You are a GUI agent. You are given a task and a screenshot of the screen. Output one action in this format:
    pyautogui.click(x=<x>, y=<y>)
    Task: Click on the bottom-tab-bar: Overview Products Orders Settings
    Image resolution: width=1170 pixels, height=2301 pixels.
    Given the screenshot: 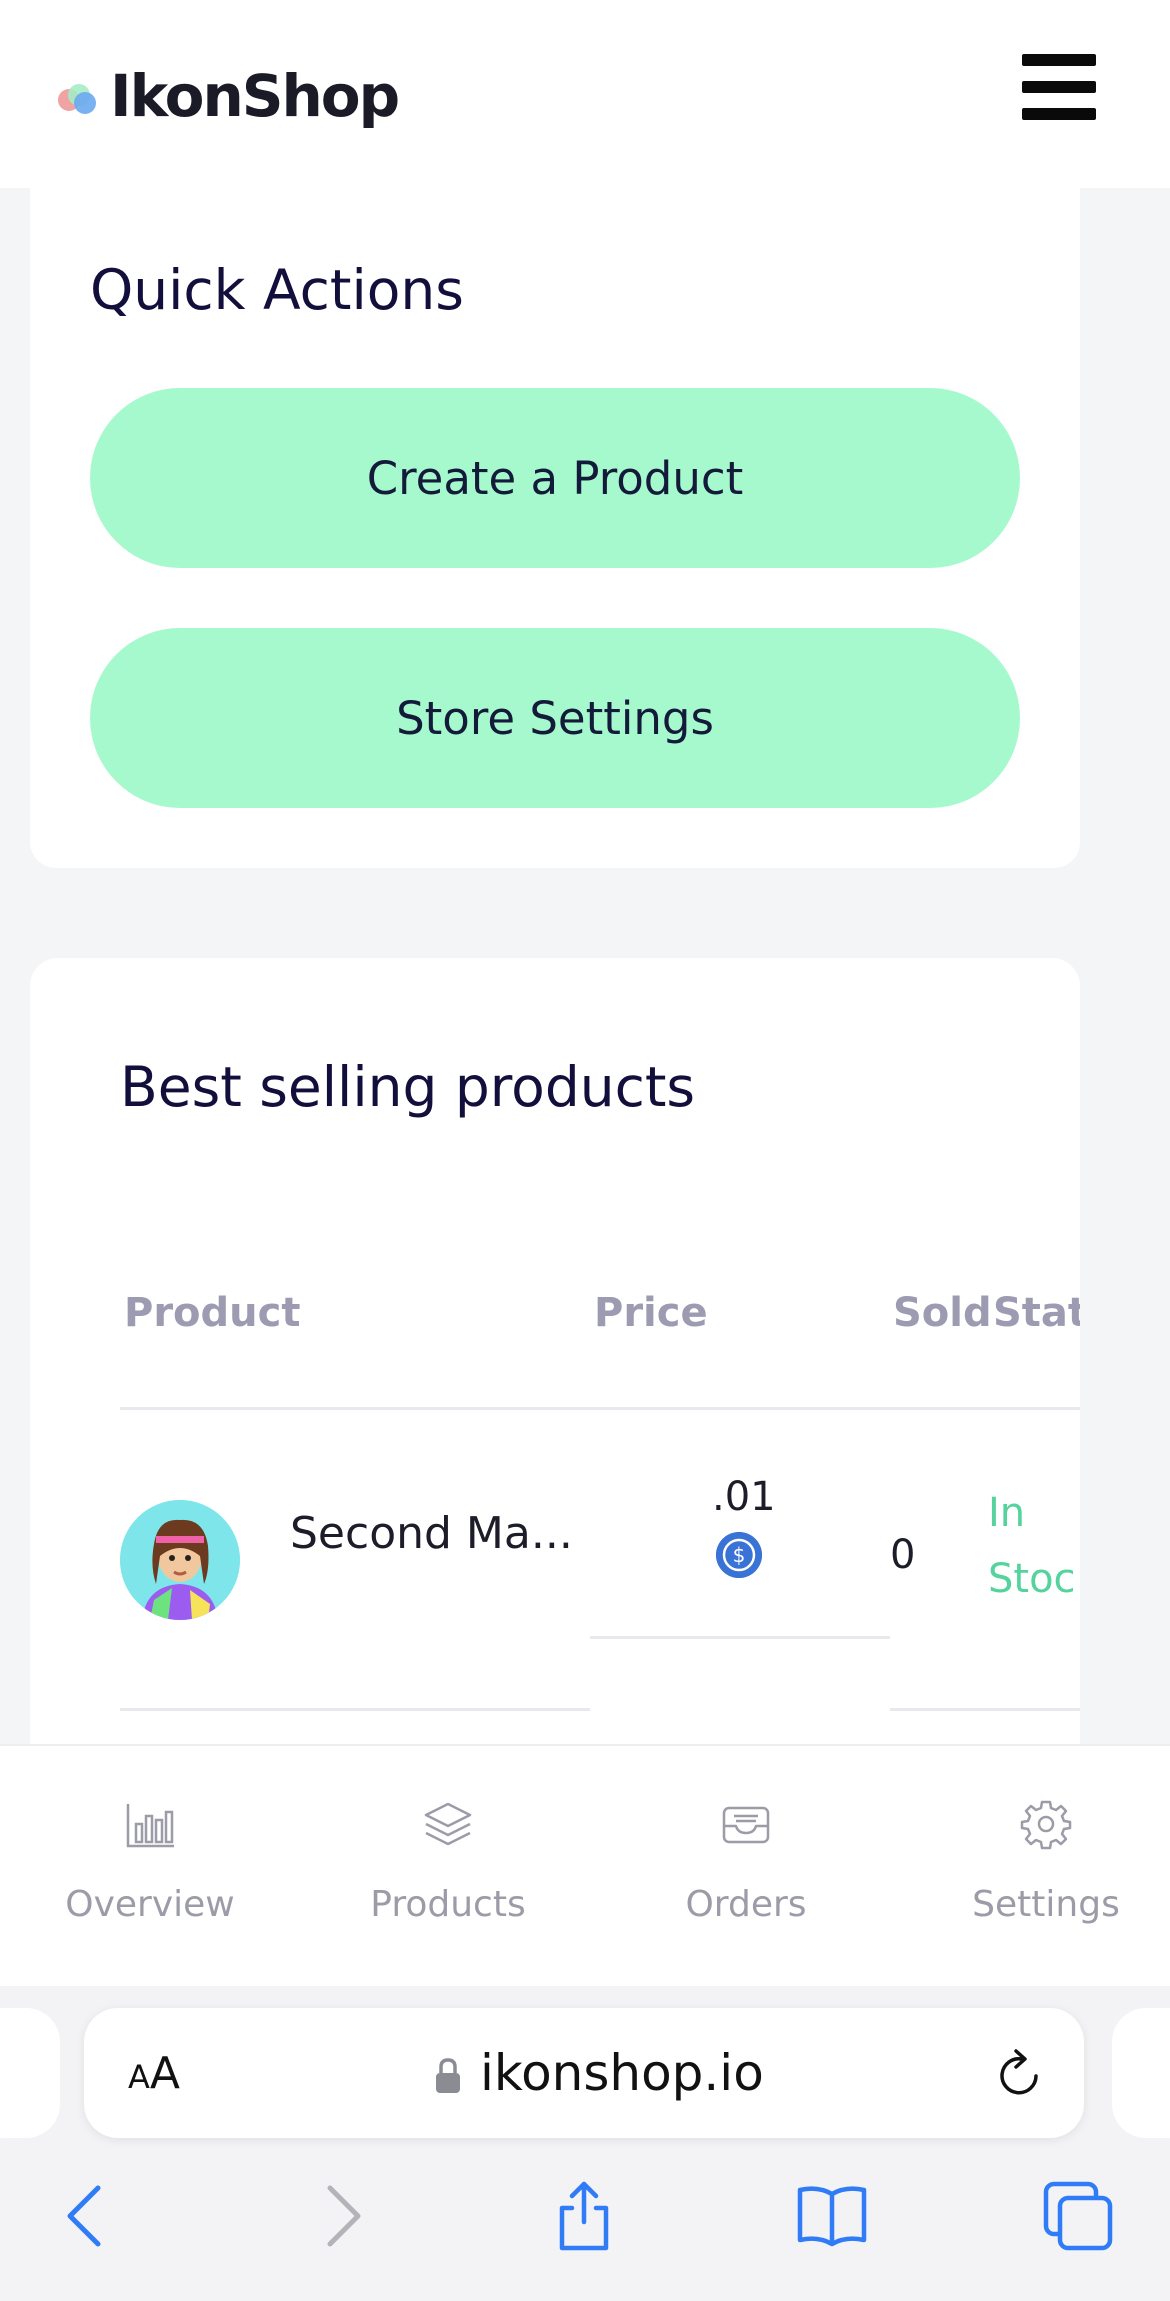 What is the action you would take?
    pyautogui.click(x=585, y=1866)
    